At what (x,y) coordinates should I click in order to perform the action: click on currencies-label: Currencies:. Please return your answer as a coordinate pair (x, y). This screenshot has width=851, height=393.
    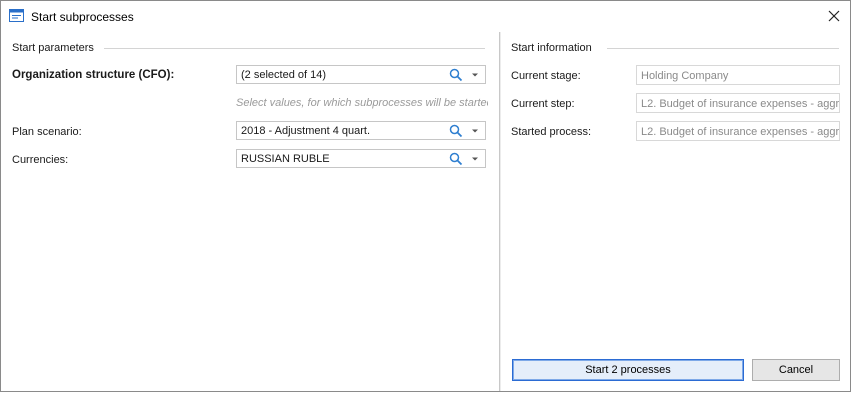
    Looking at the image, I should click on (40, 160).